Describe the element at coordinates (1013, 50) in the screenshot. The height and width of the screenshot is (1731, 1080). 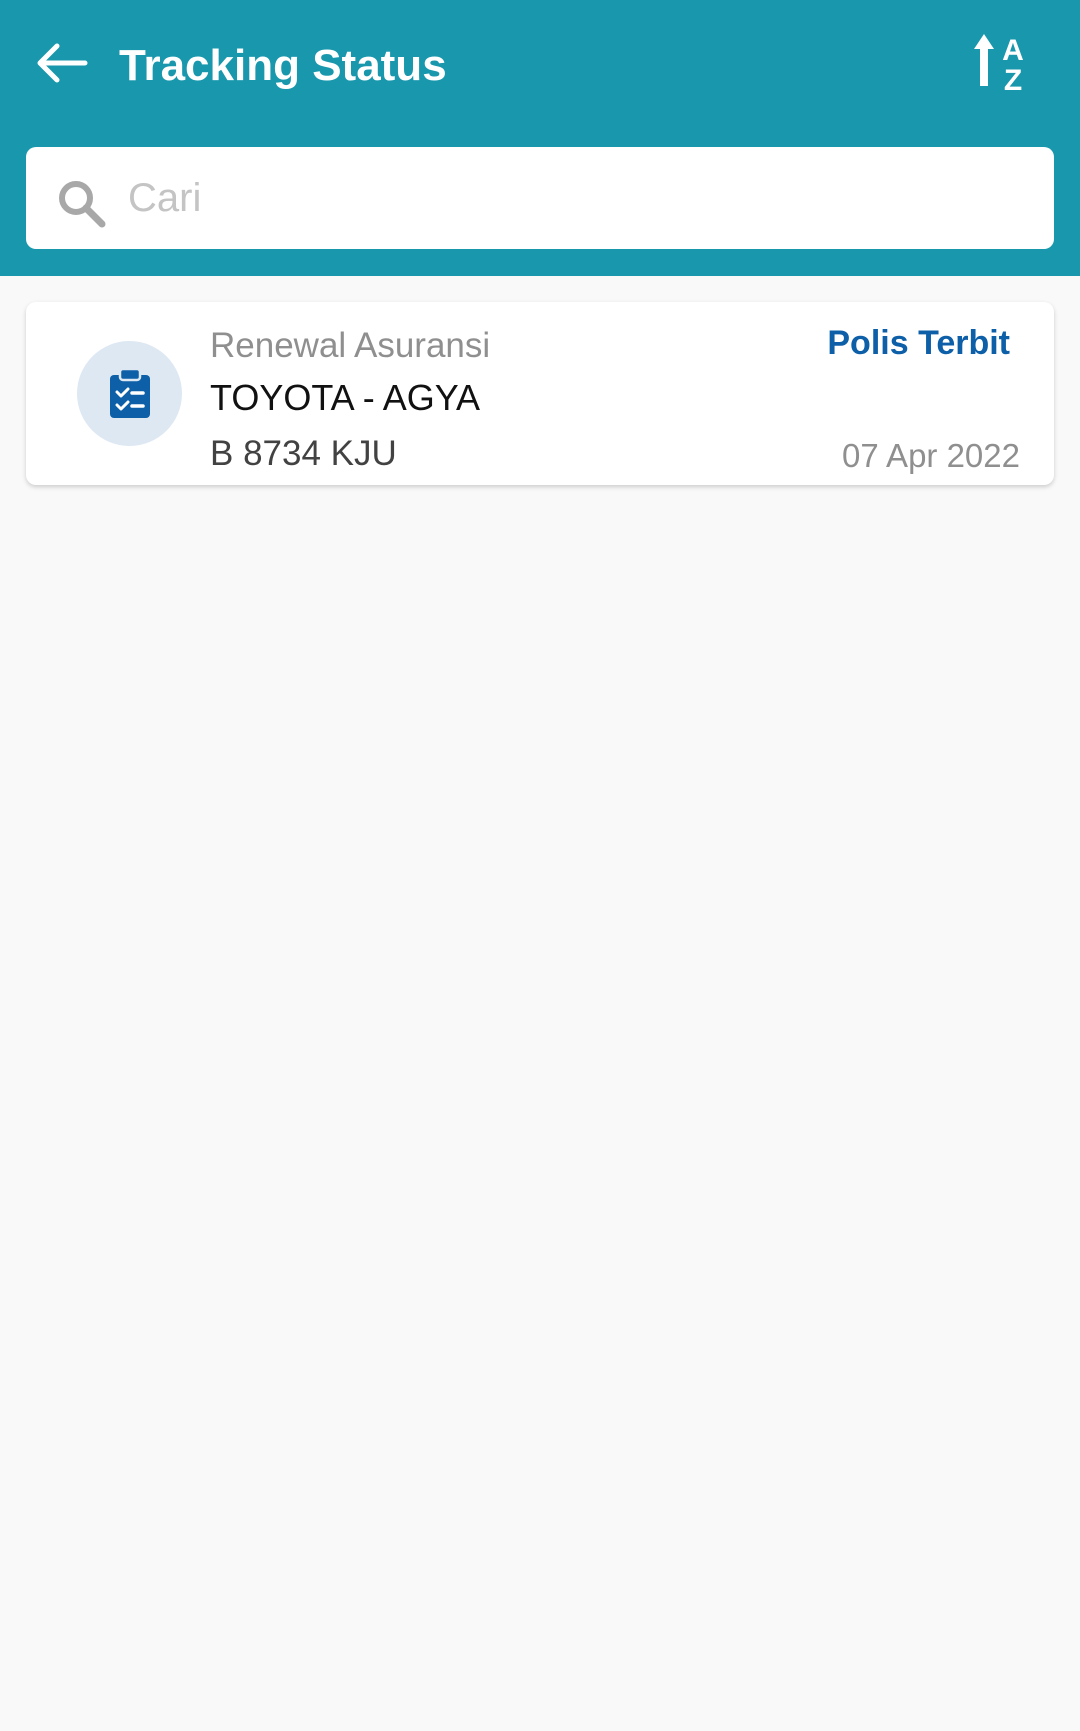
I see `sort-letter-a: A` at that location.